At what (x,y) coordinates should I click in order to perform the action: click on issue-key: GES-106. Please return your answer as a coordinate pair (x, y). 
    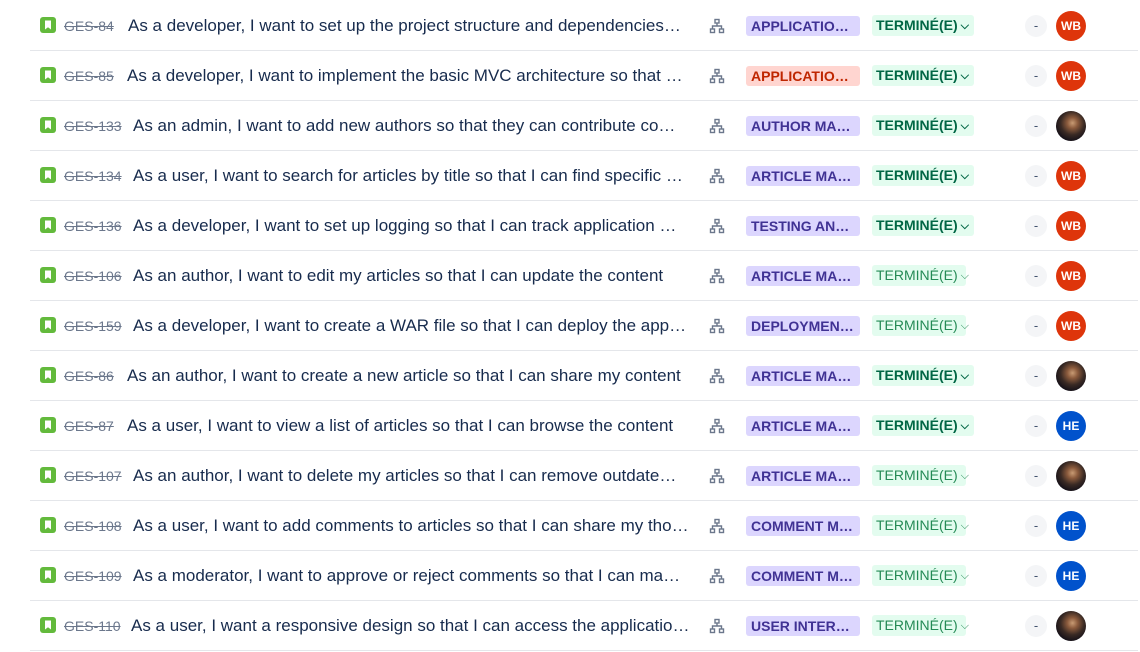
    Looking at the image, I should click on (93, 276).